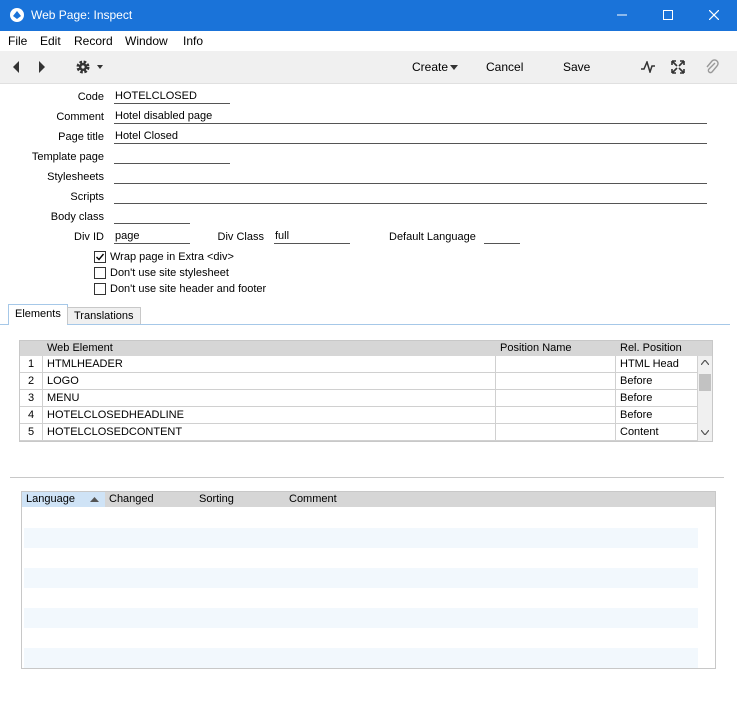 The image size is (737, 724). What do you see at coordinates (67, 157) in the screenshot?
I see `template-page-label: Template page` at bounding box center [67, 157].